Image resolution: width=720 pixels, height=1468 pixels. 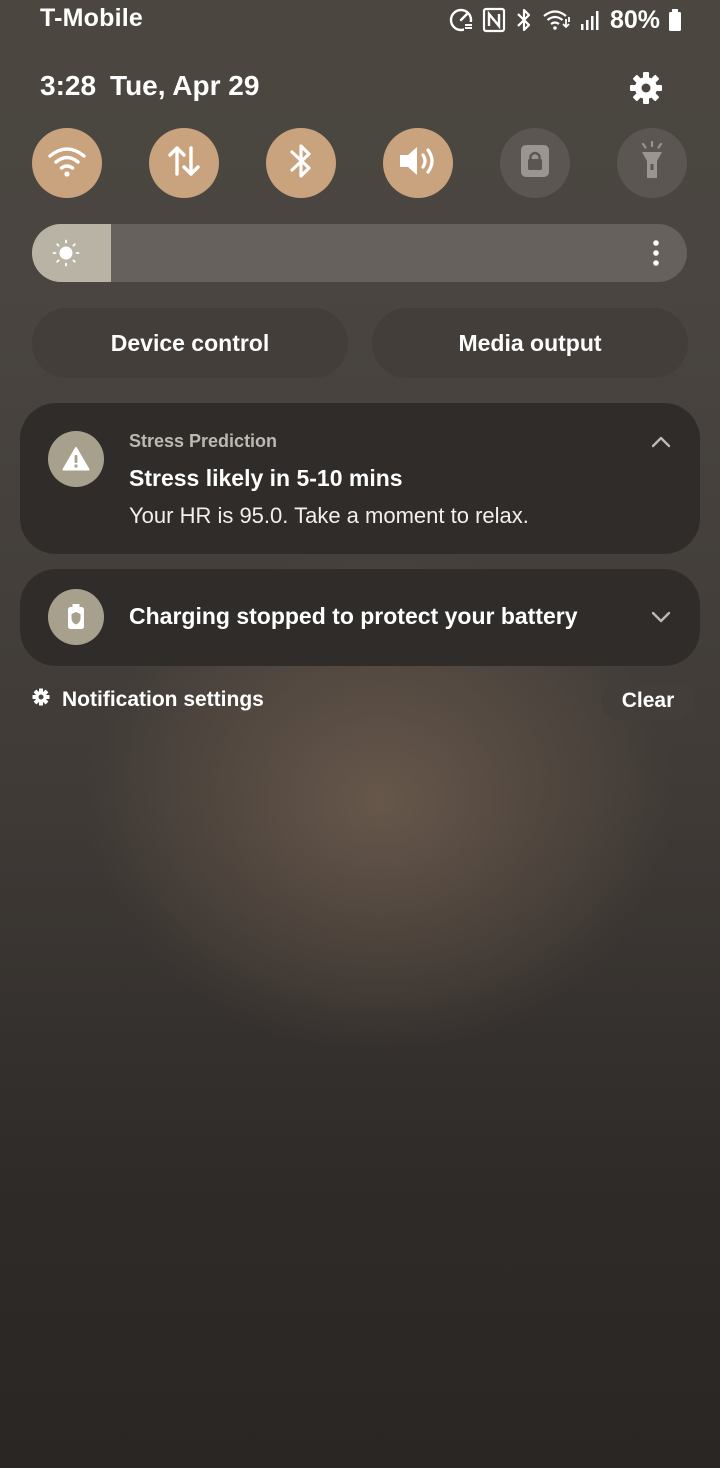 What do you see at coordinates (359, 253) in the screenshot?
I see `brightness-slider` at bounding box center [359, 253].